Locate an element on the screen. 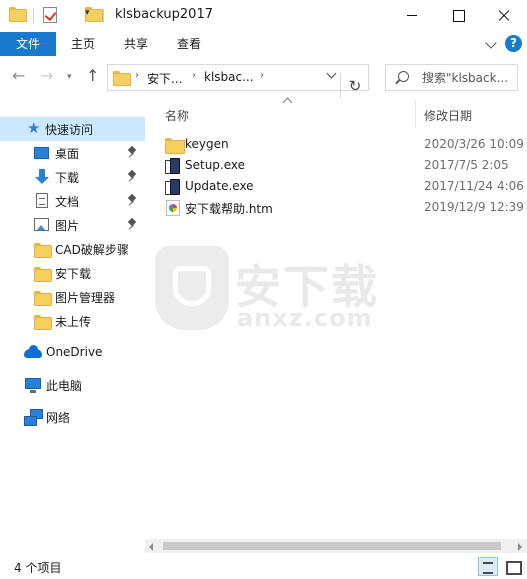  file-row: Setup.exe 2017/7/5 2:05 is located at coordinates (339, 166).